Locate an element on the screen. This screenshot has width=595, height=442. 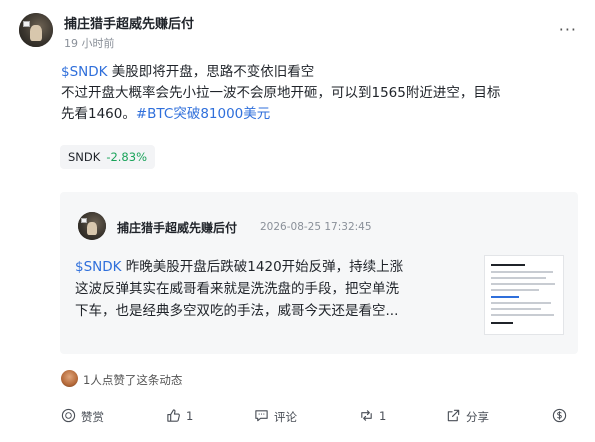
post-line-2: 不过开盘大概率会先小拉一波不会原地开砸，可以到1565附近进空，目标 is located at coordinates (281, 93).